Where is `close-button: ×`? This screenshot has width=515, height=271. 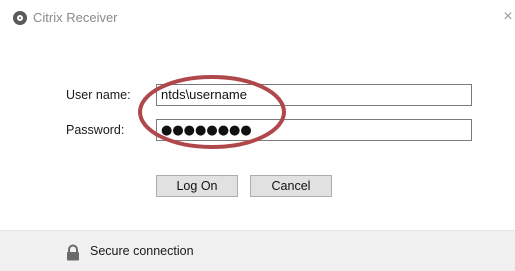 close-button: × is located at coordinates (508, 17).